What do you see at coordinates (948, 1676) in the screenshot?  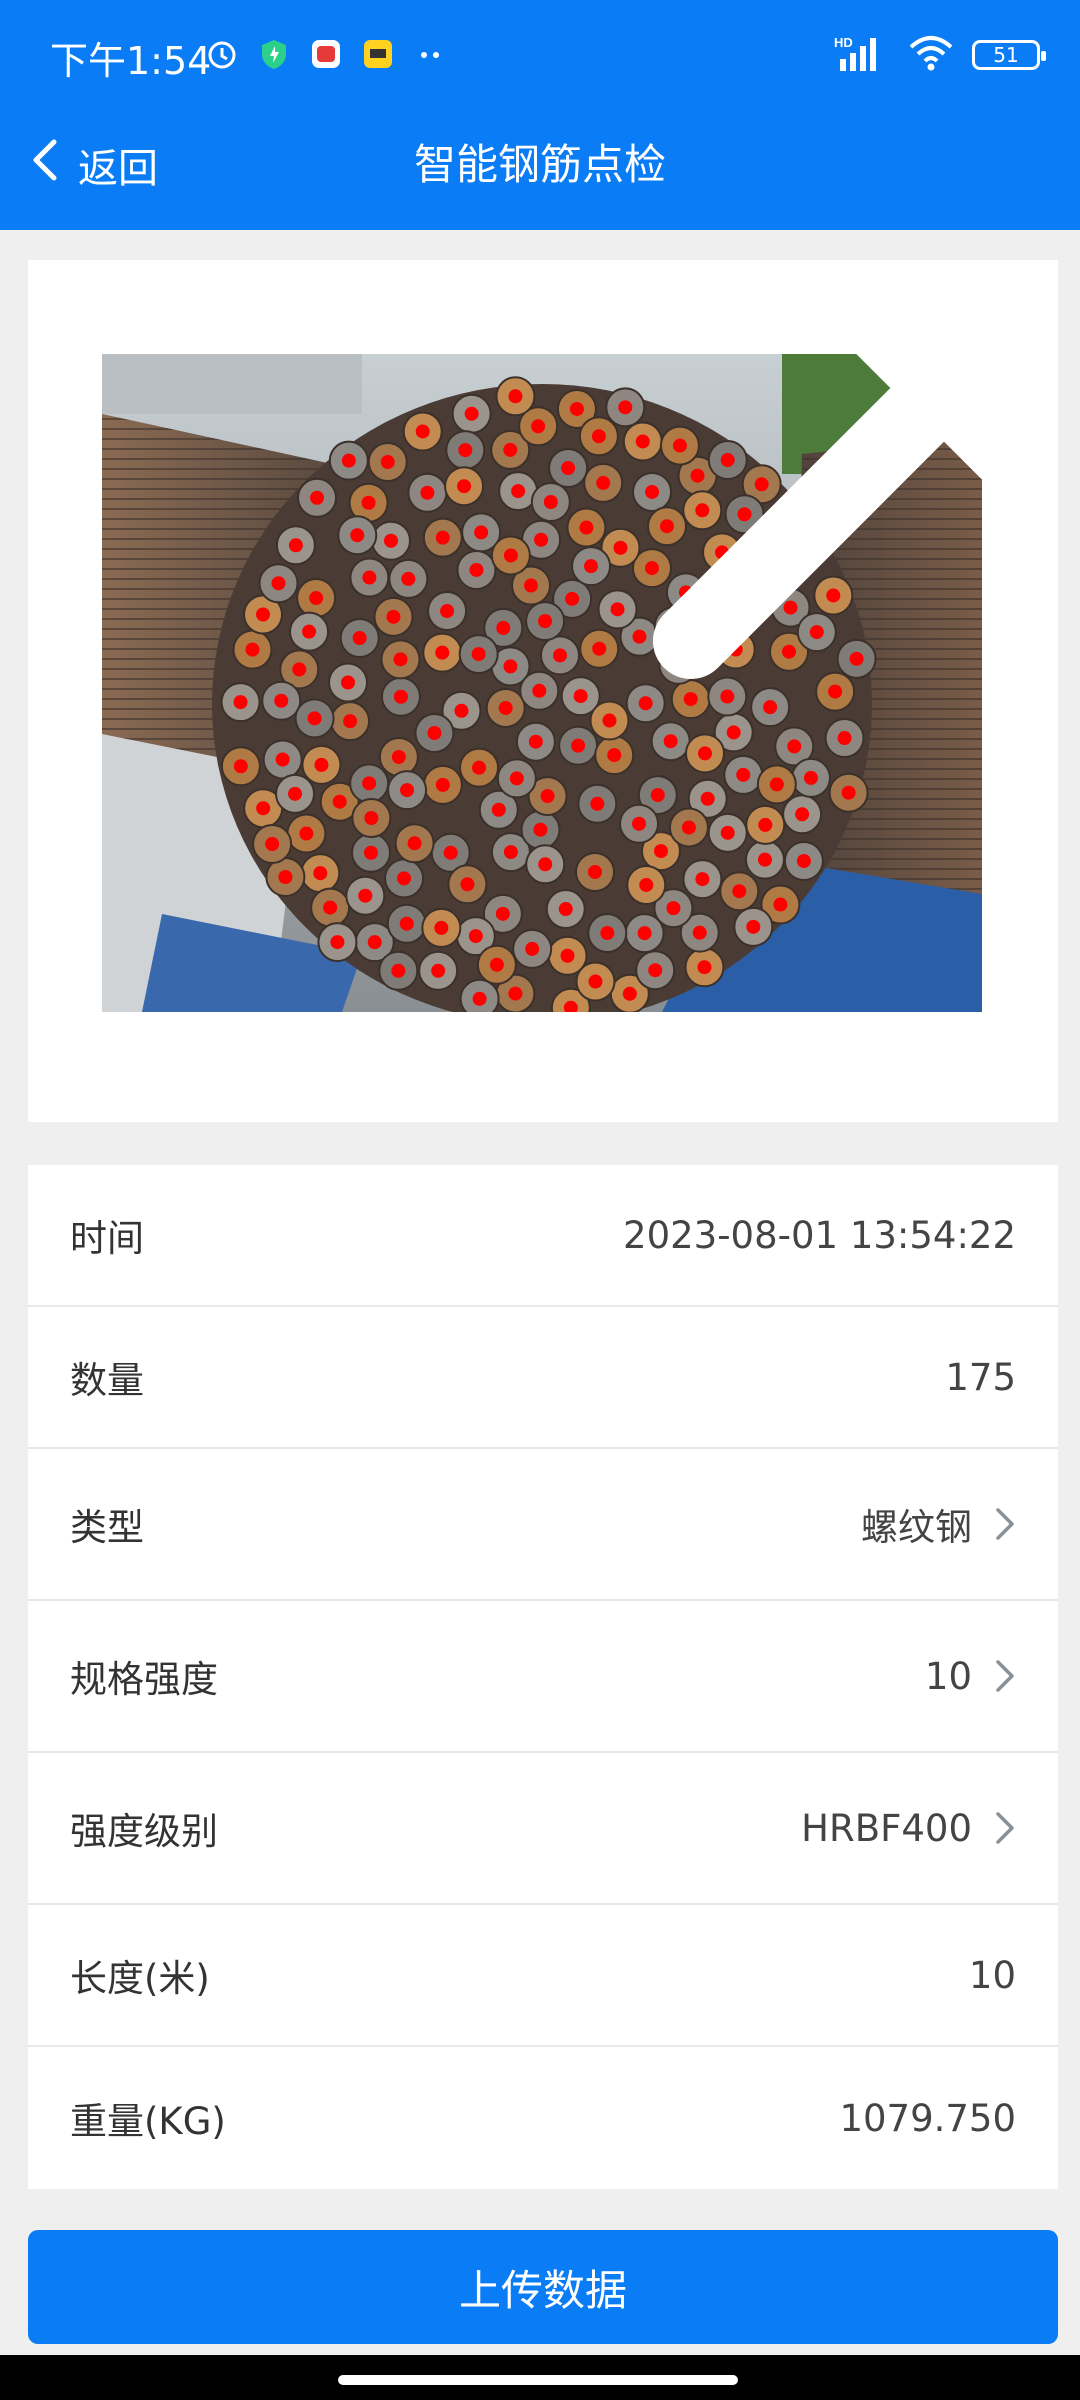 I see `detail-value: 10` at bounding box center [948, 1676].